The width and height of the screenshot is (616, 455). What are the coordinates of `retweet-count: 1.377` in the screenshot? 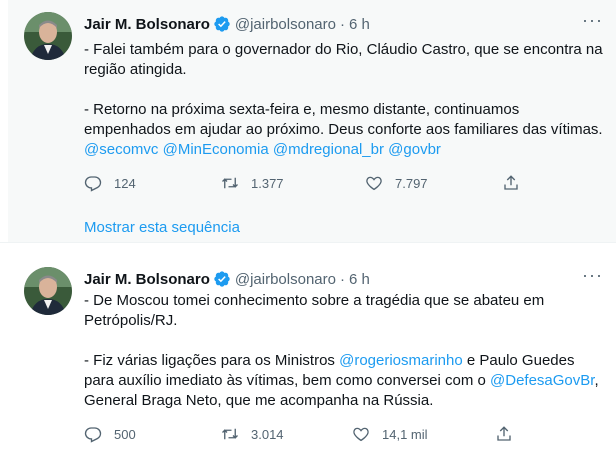 It's located at (267, 183).